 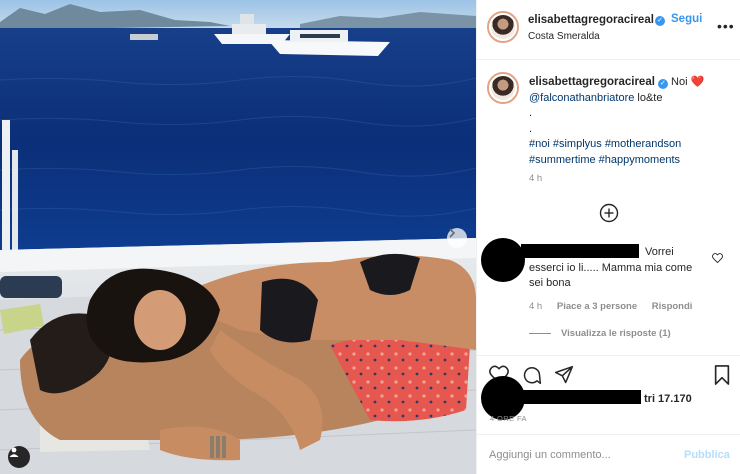 I want to click on comment-meta: 4 h Piace a 3 persone Rispondi, so click(x=616, y=306).